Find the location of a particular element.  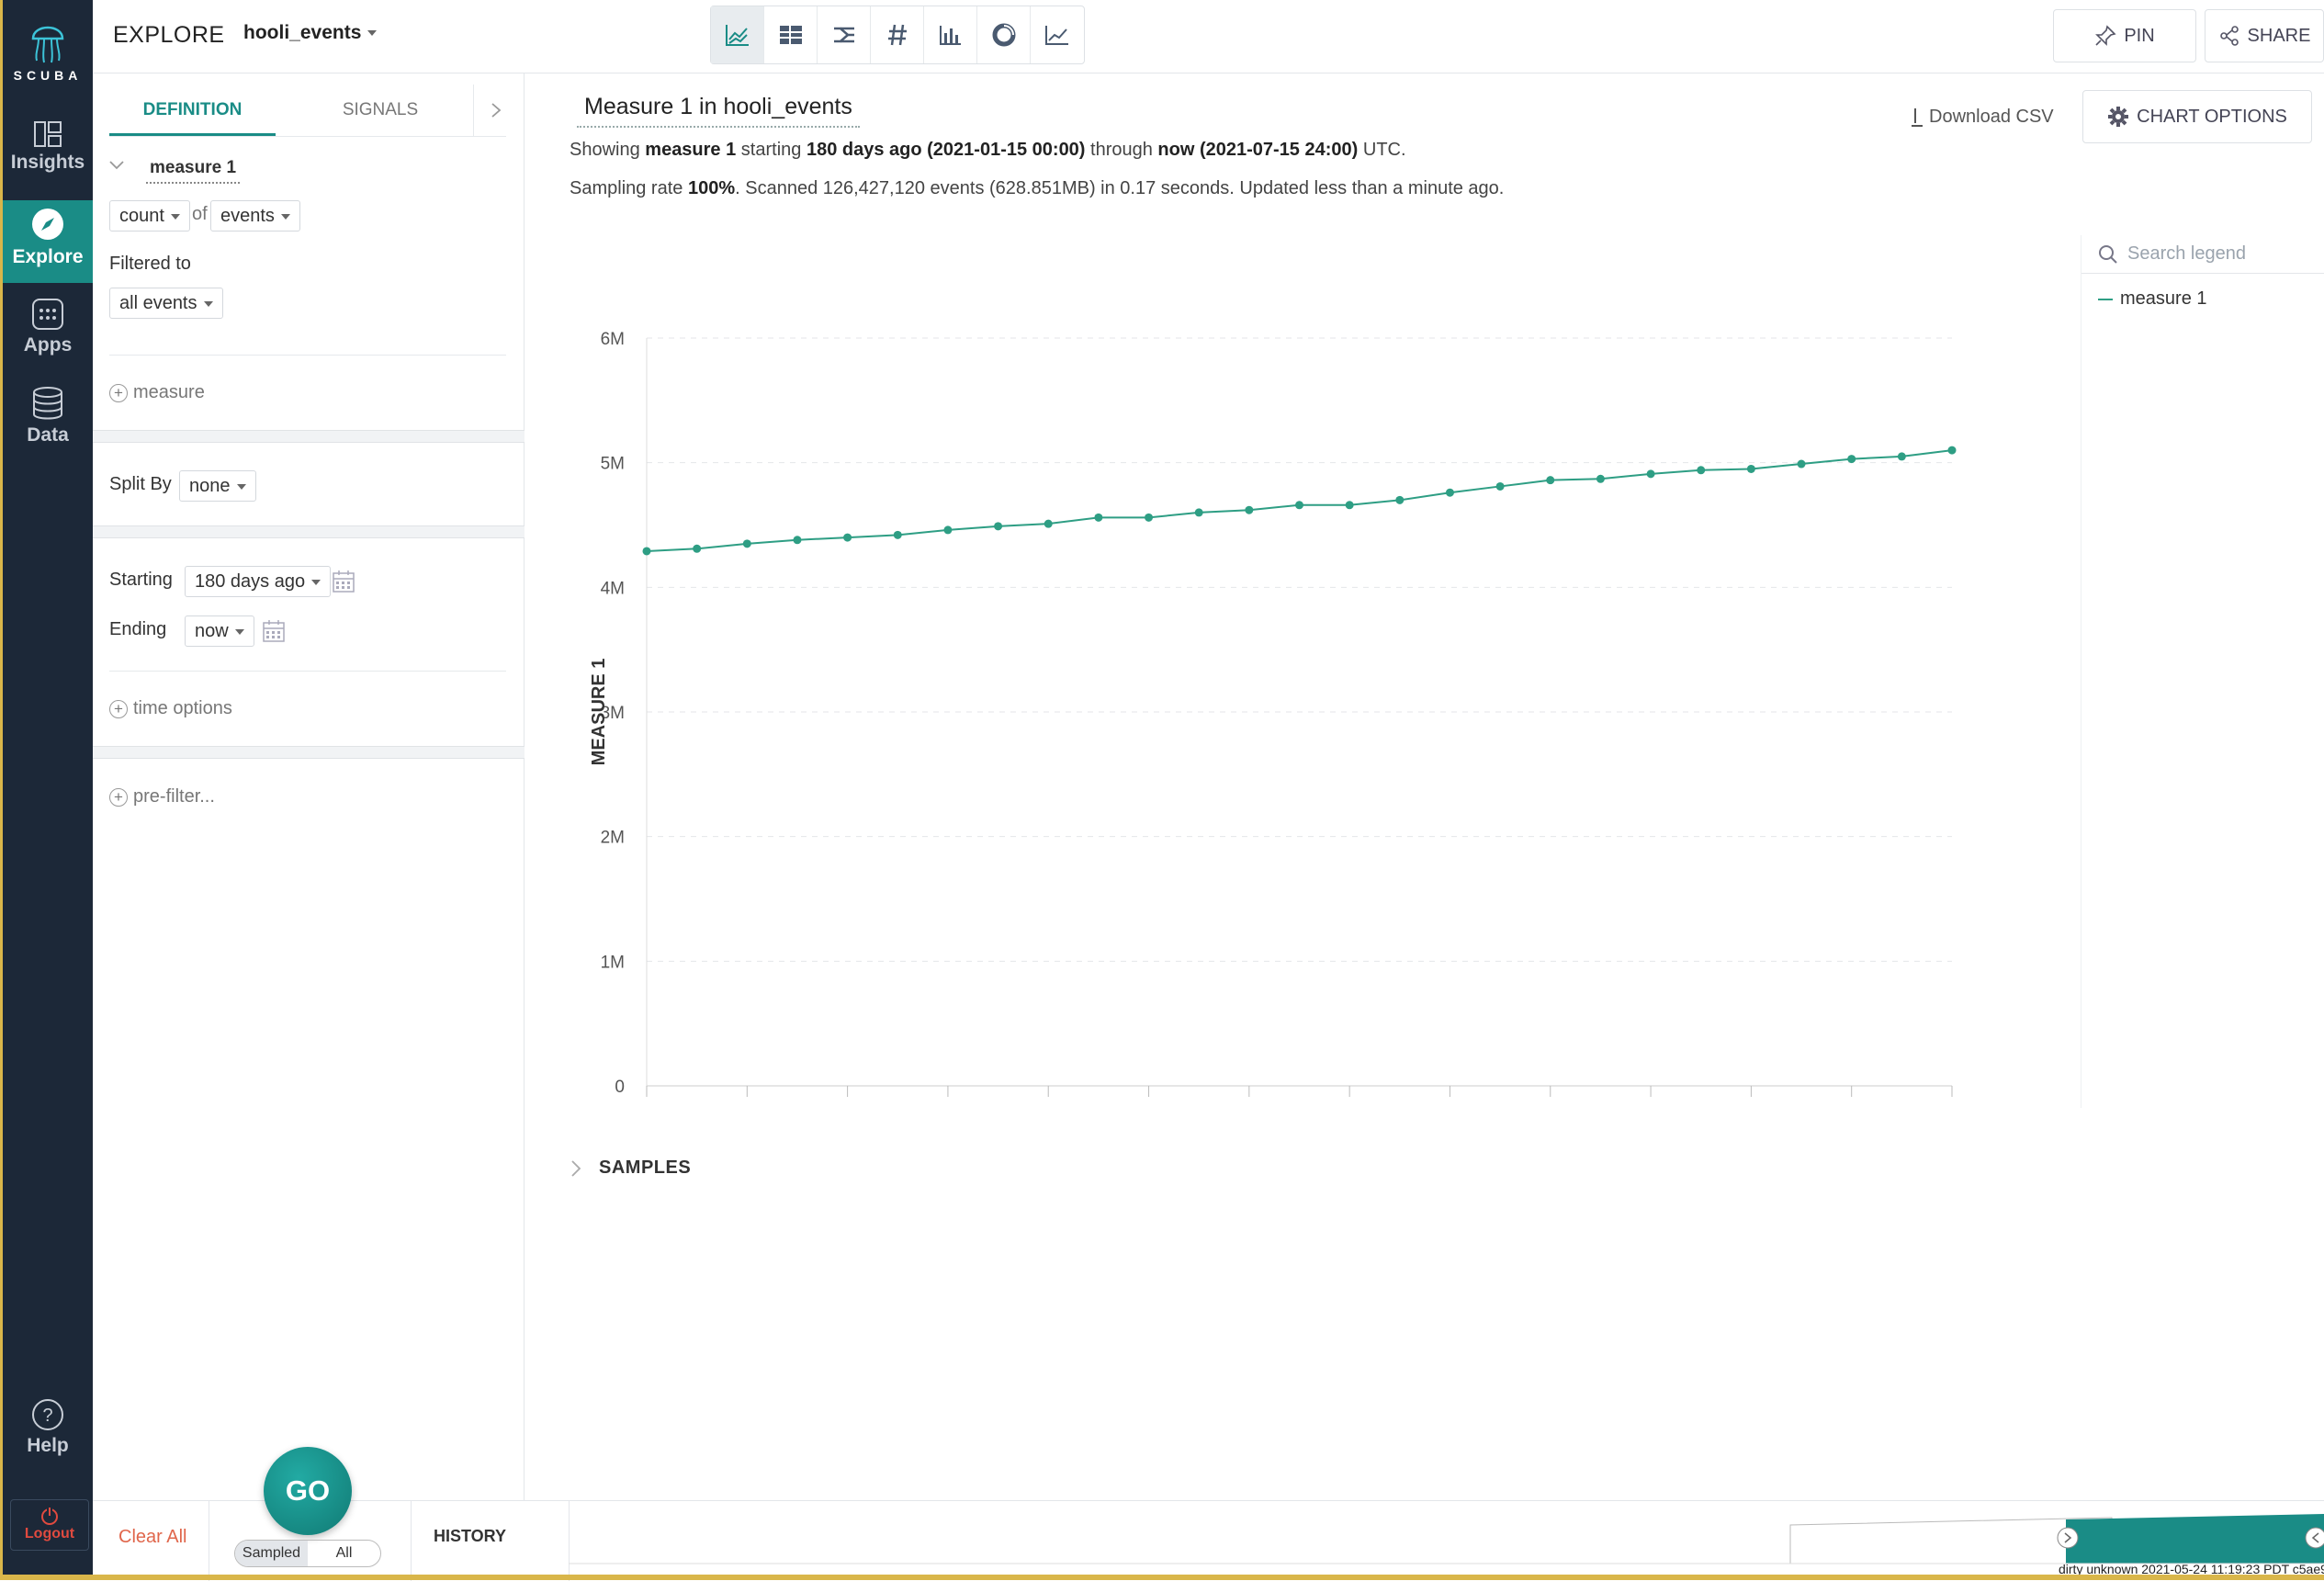

nav-item-data: Data is located at coordinates (48, 422).